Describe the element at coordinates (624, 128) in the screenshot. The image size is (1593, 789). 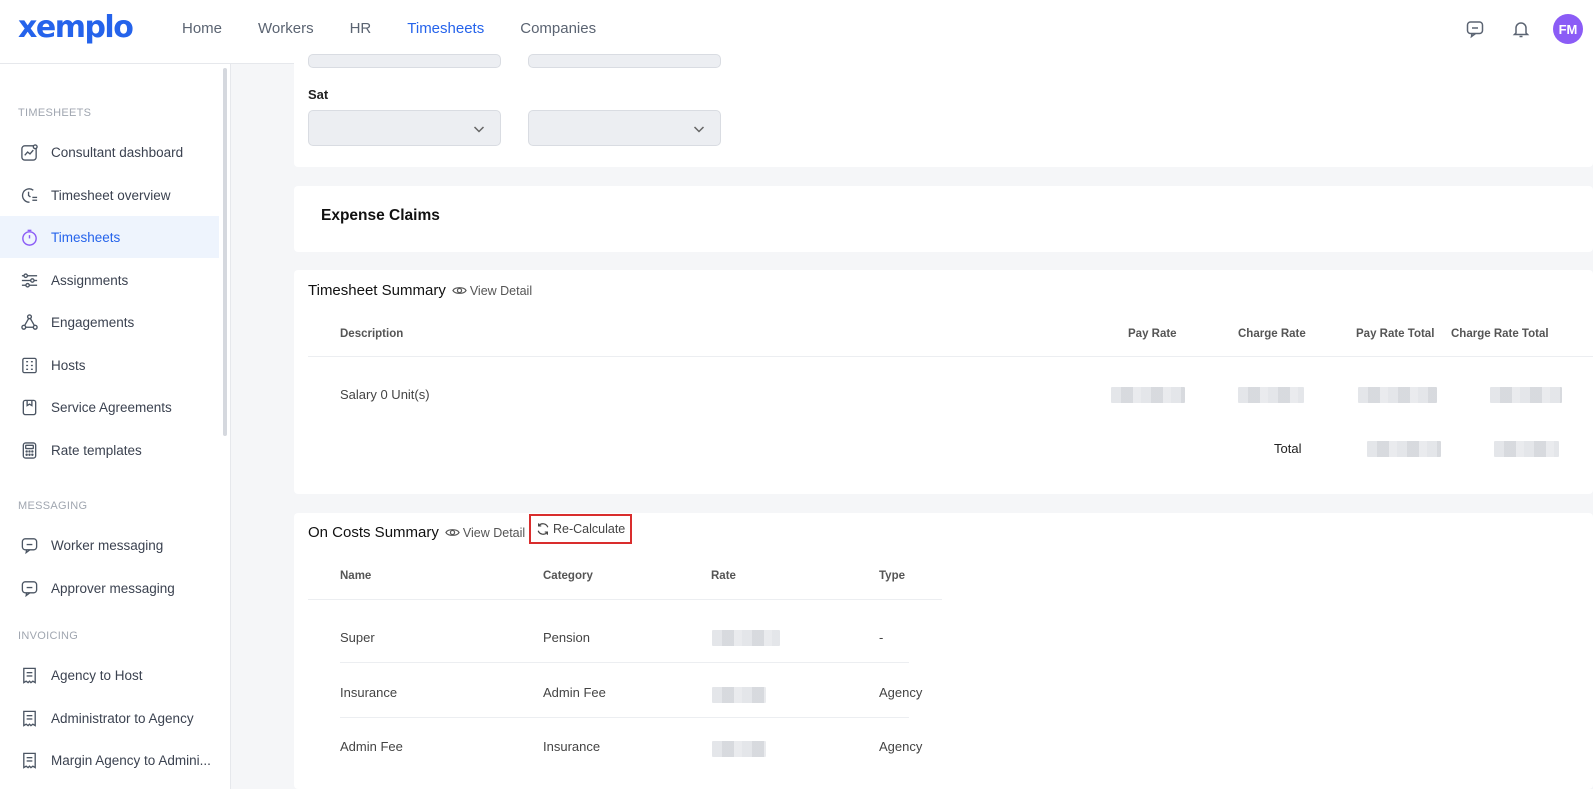
I see `sat-end-select` at that location.